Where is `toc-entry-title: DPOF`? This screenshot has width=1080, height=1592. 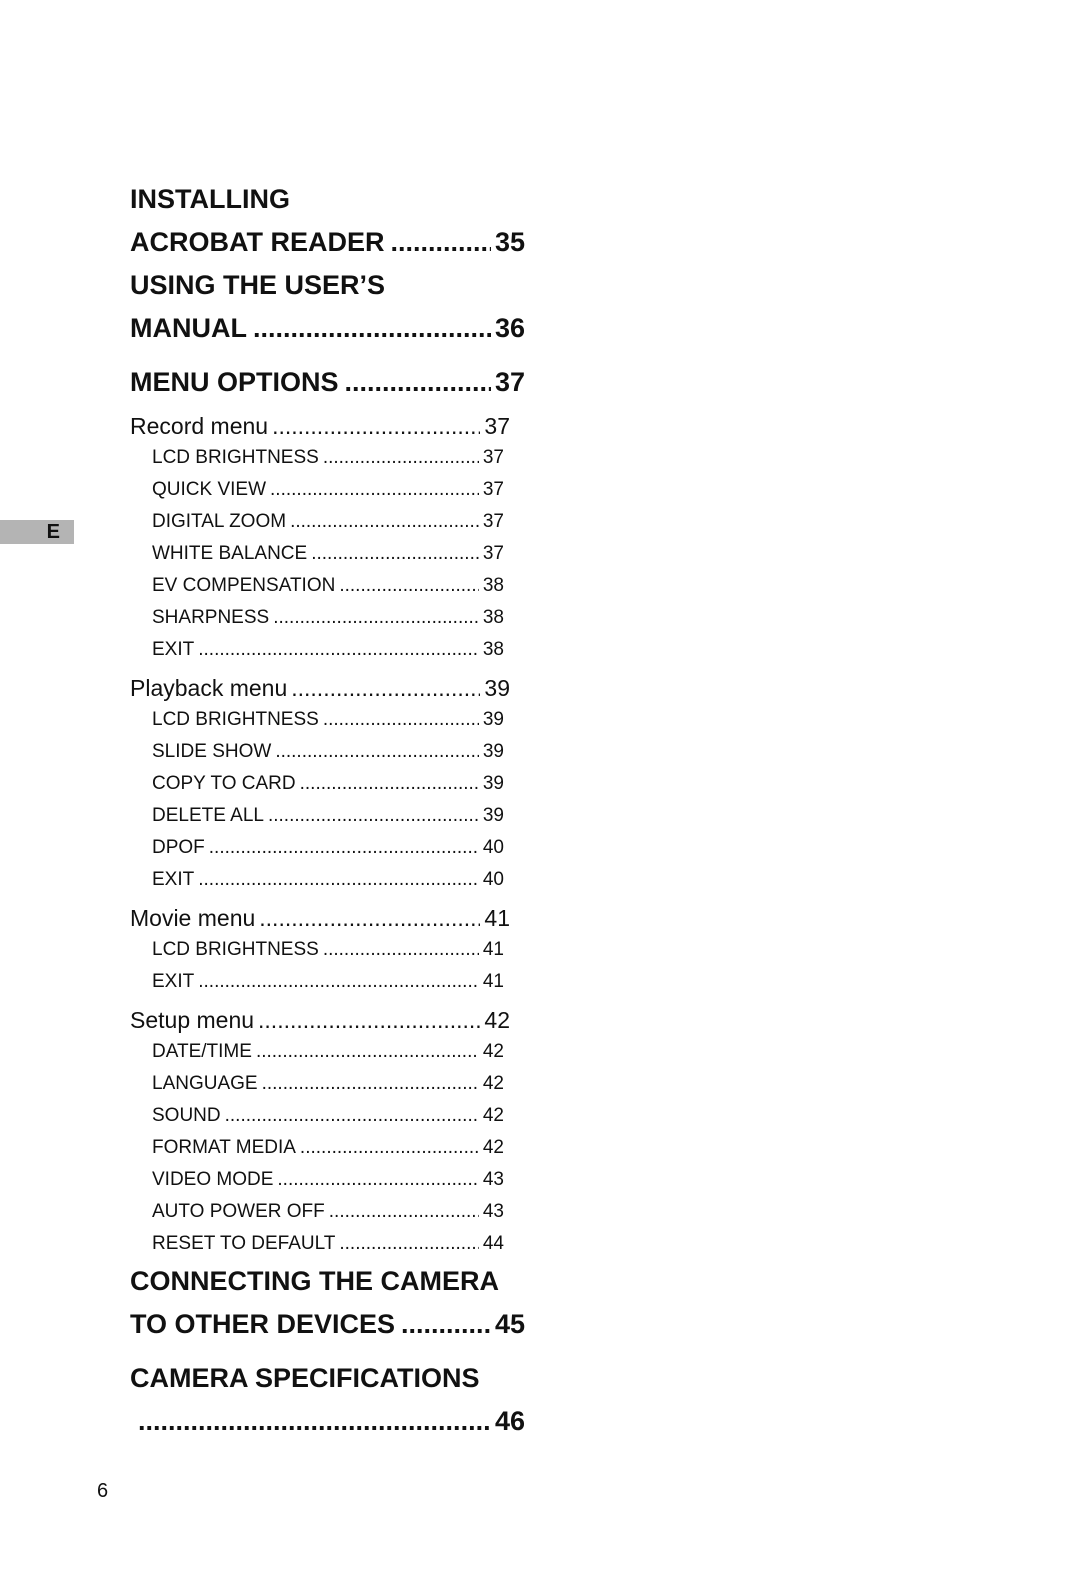
toc-entry-title: DPOF is located at coordinates (178, 847).